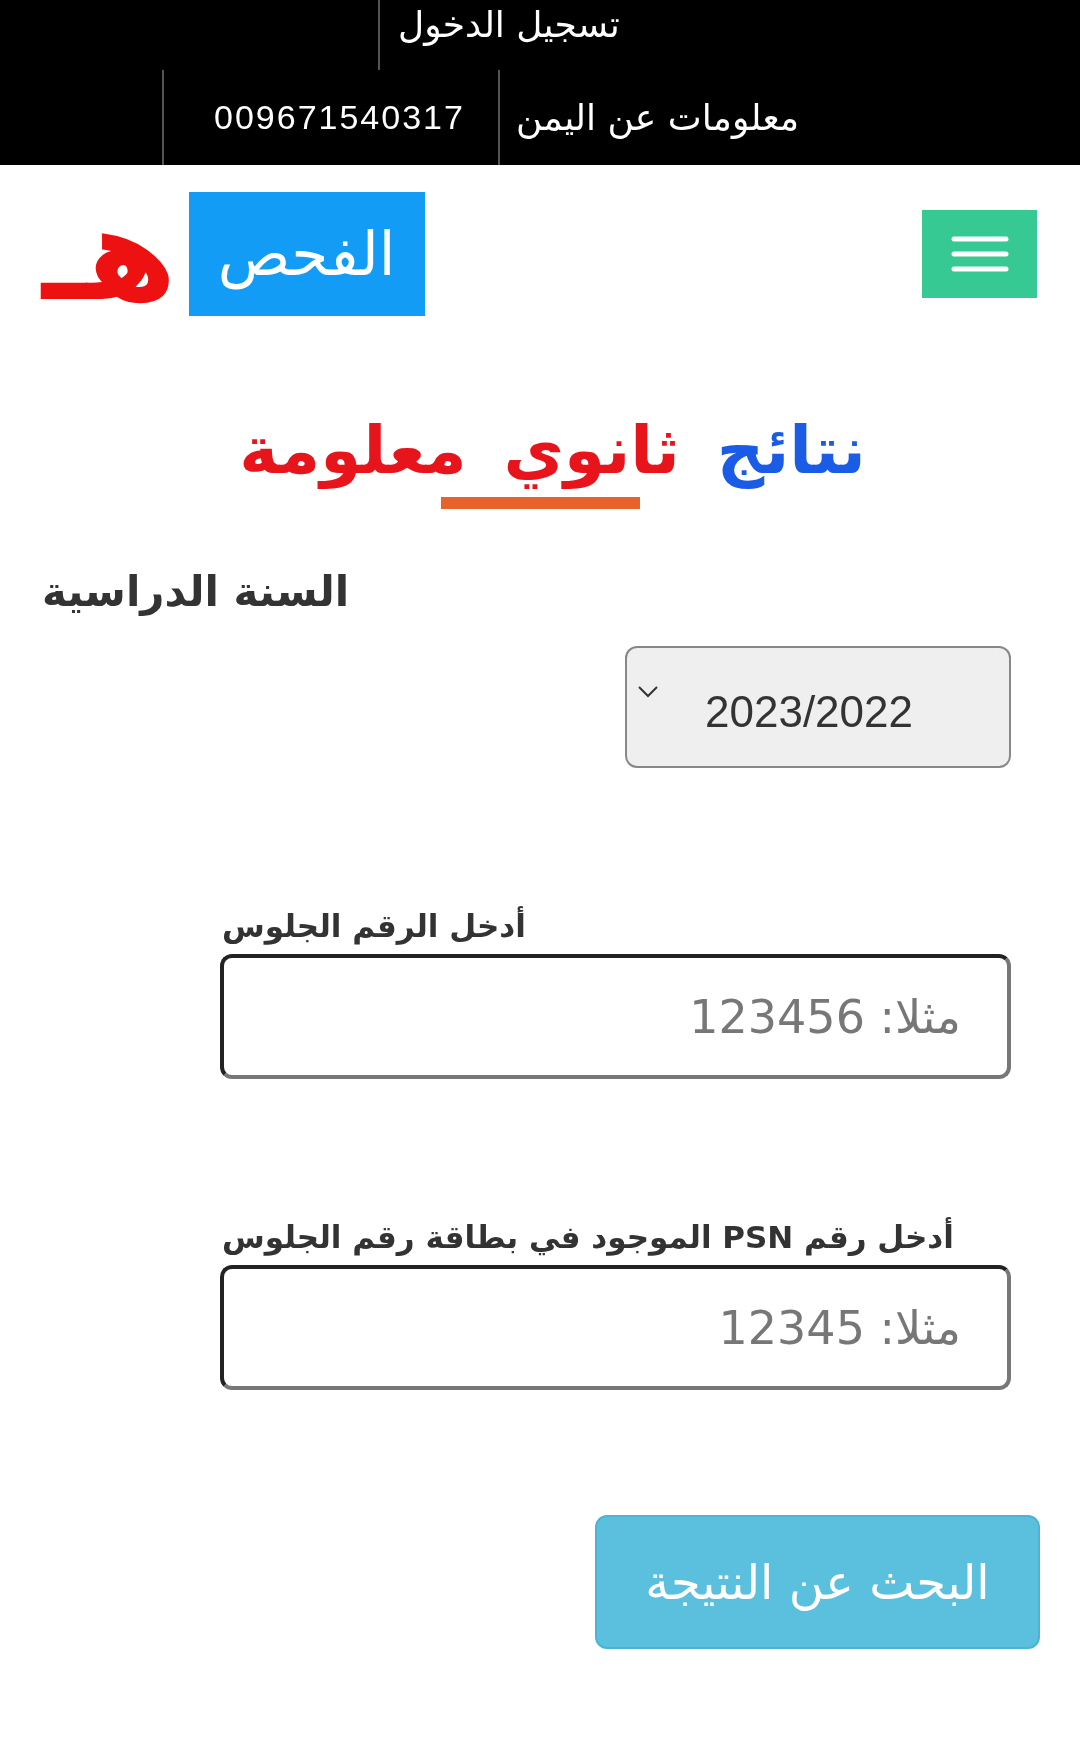  I want to click on menu-button, so click(979, 254).